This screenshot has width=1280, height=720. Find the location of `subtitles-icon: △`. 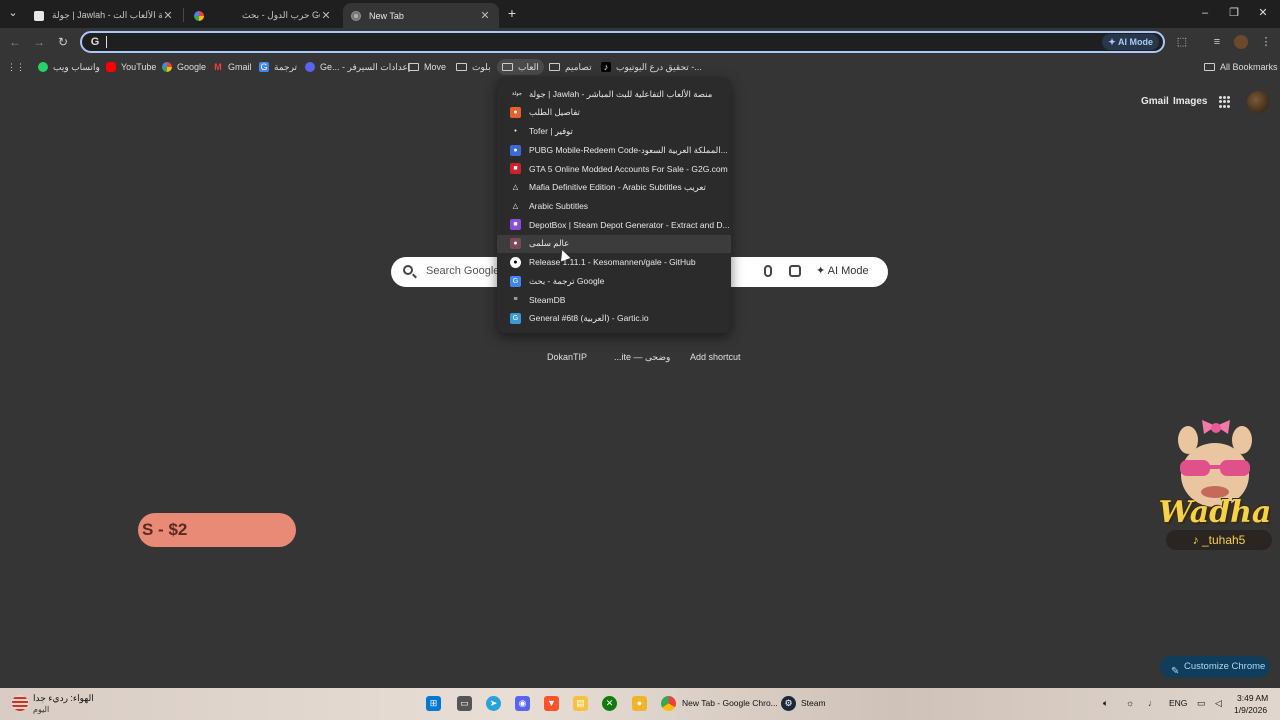

subtitles-icon: △ is located at coordinates (515, 187).